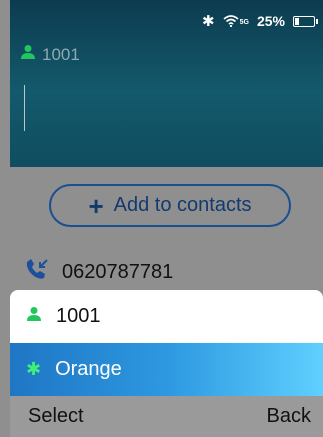 The height and width of the screenshot is (437, 323). What do you see at coordinates (182, 205) in the screenshot?
I see `add-to-contacts-label: Add to contacts` at bounding box center [182, 205].